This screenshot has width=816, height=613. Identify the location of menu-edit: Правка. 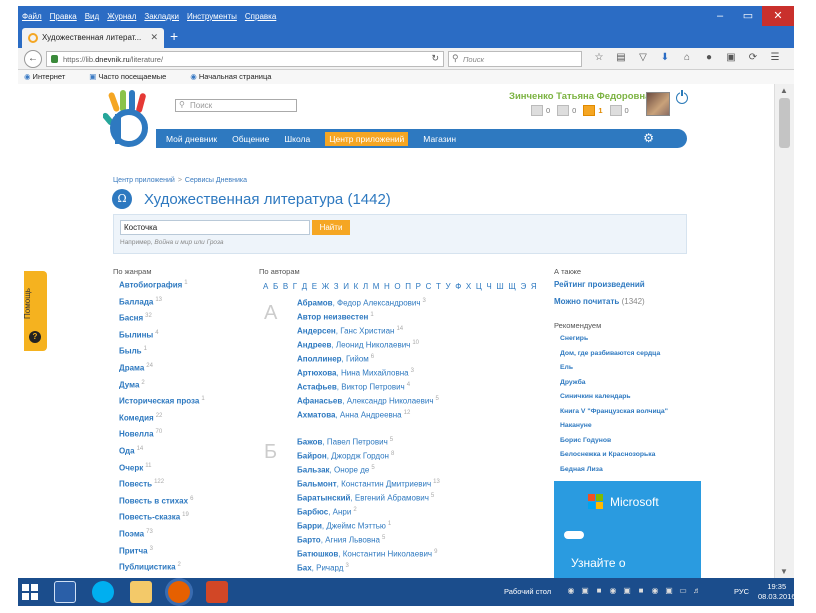
(63, 16).